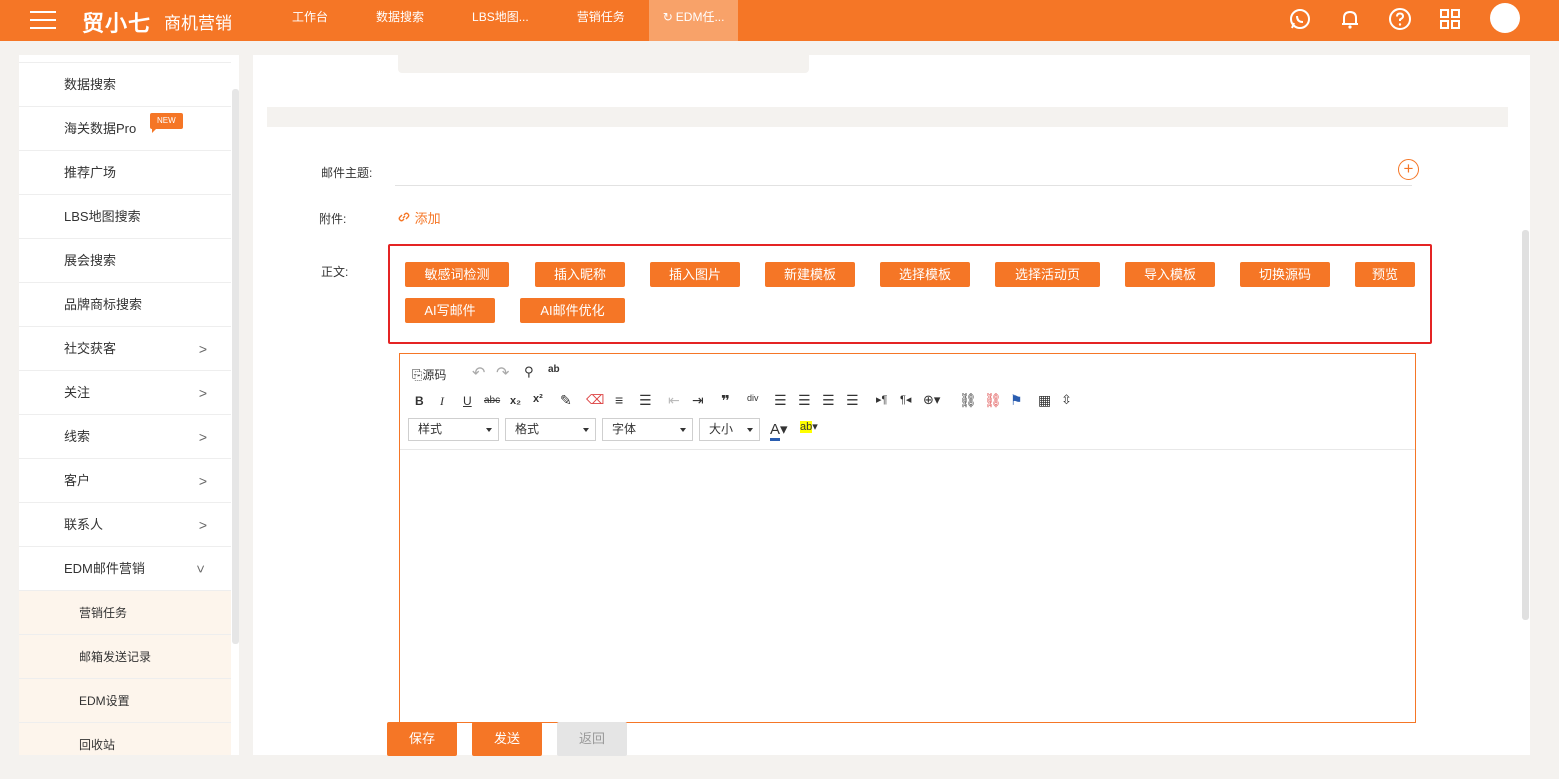 The image size is (1559, 779). I want to click on main-scrollbar, so click(1525, 425).